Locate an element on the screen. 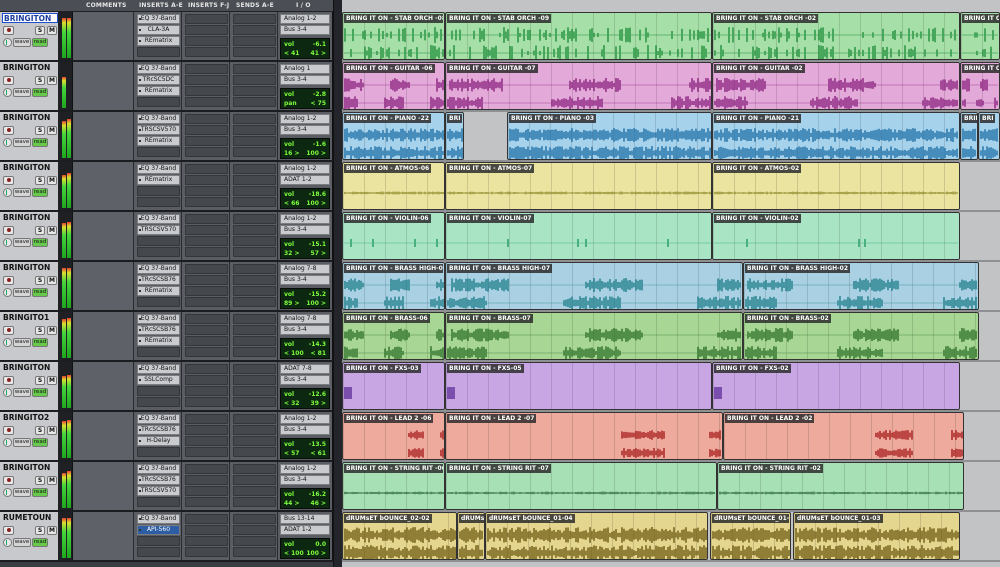 This screenshot has height=567, width=1000. audio-clip: BRING IT ON - PIANO -21 is located at coordinates (836, 136).